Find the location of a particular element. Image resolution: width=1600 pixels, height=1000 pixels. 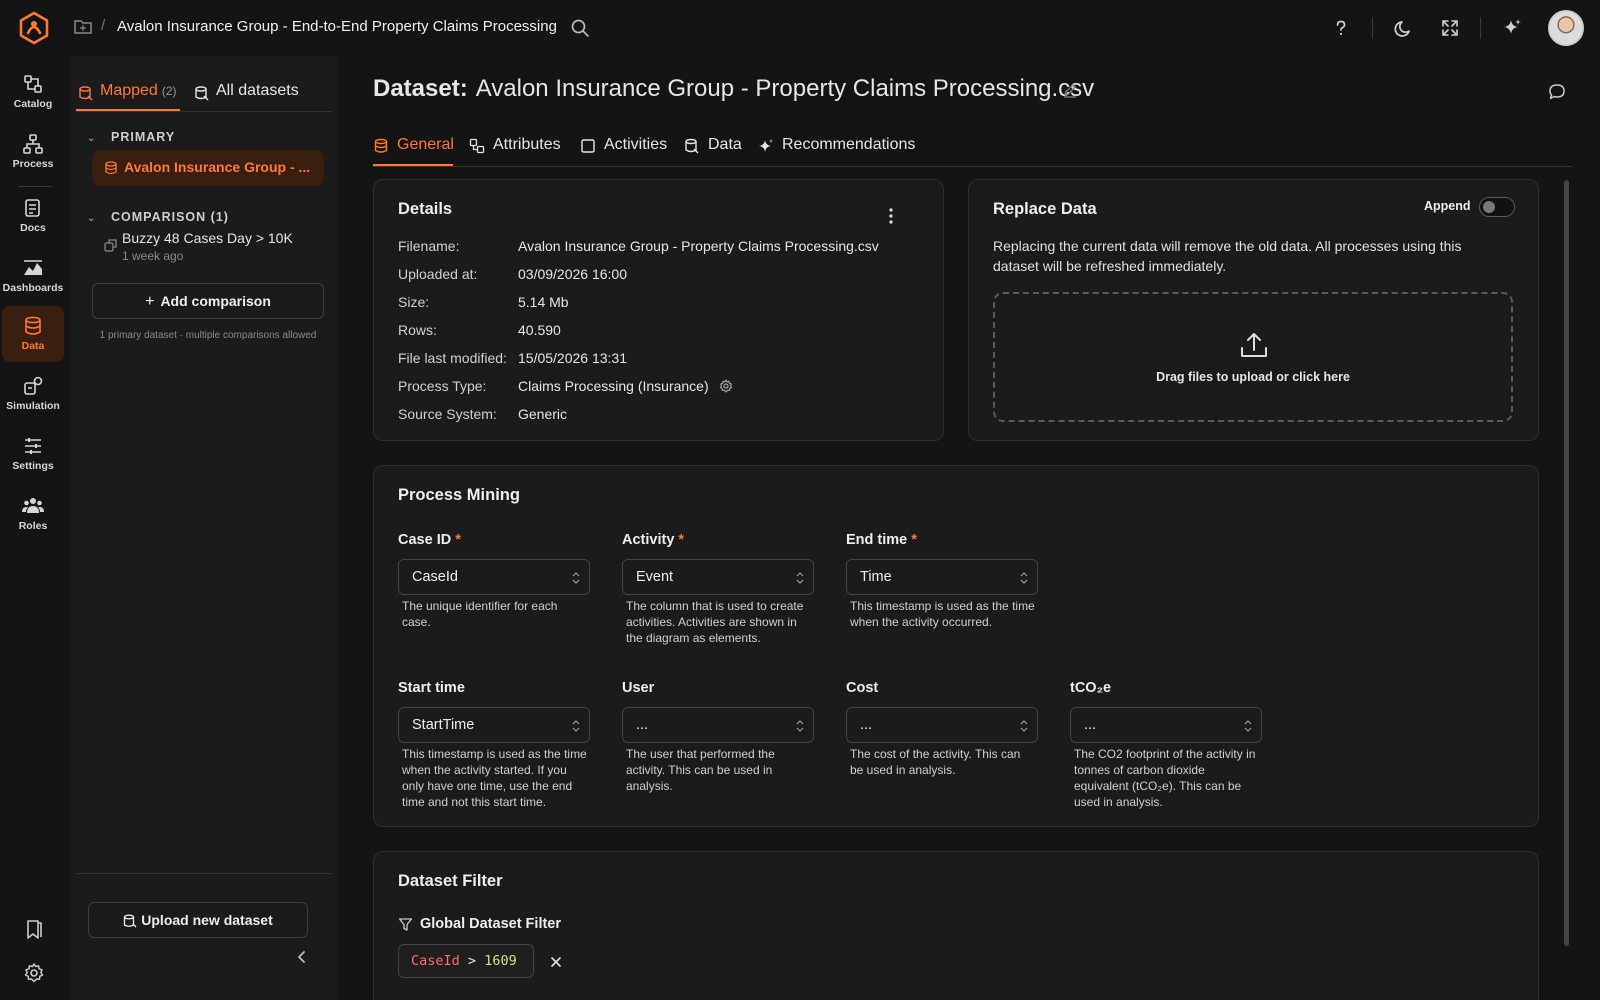

activity-select: Event is located at coordinates (718, 577).